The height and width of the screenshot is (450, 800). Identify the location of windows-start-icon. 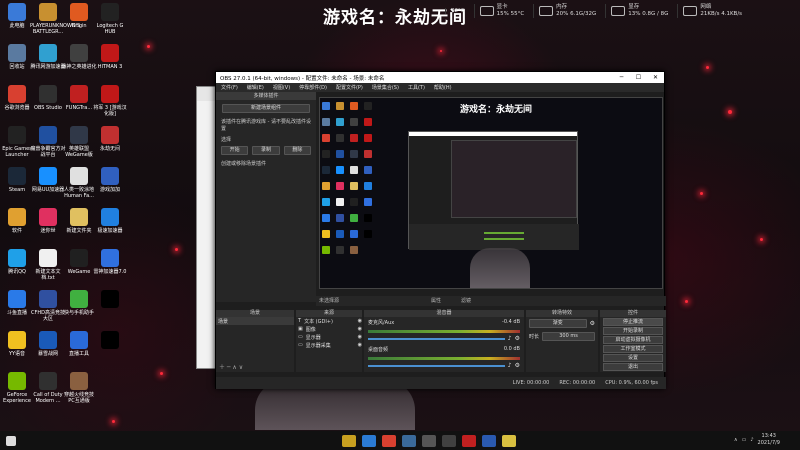
(11, 440).